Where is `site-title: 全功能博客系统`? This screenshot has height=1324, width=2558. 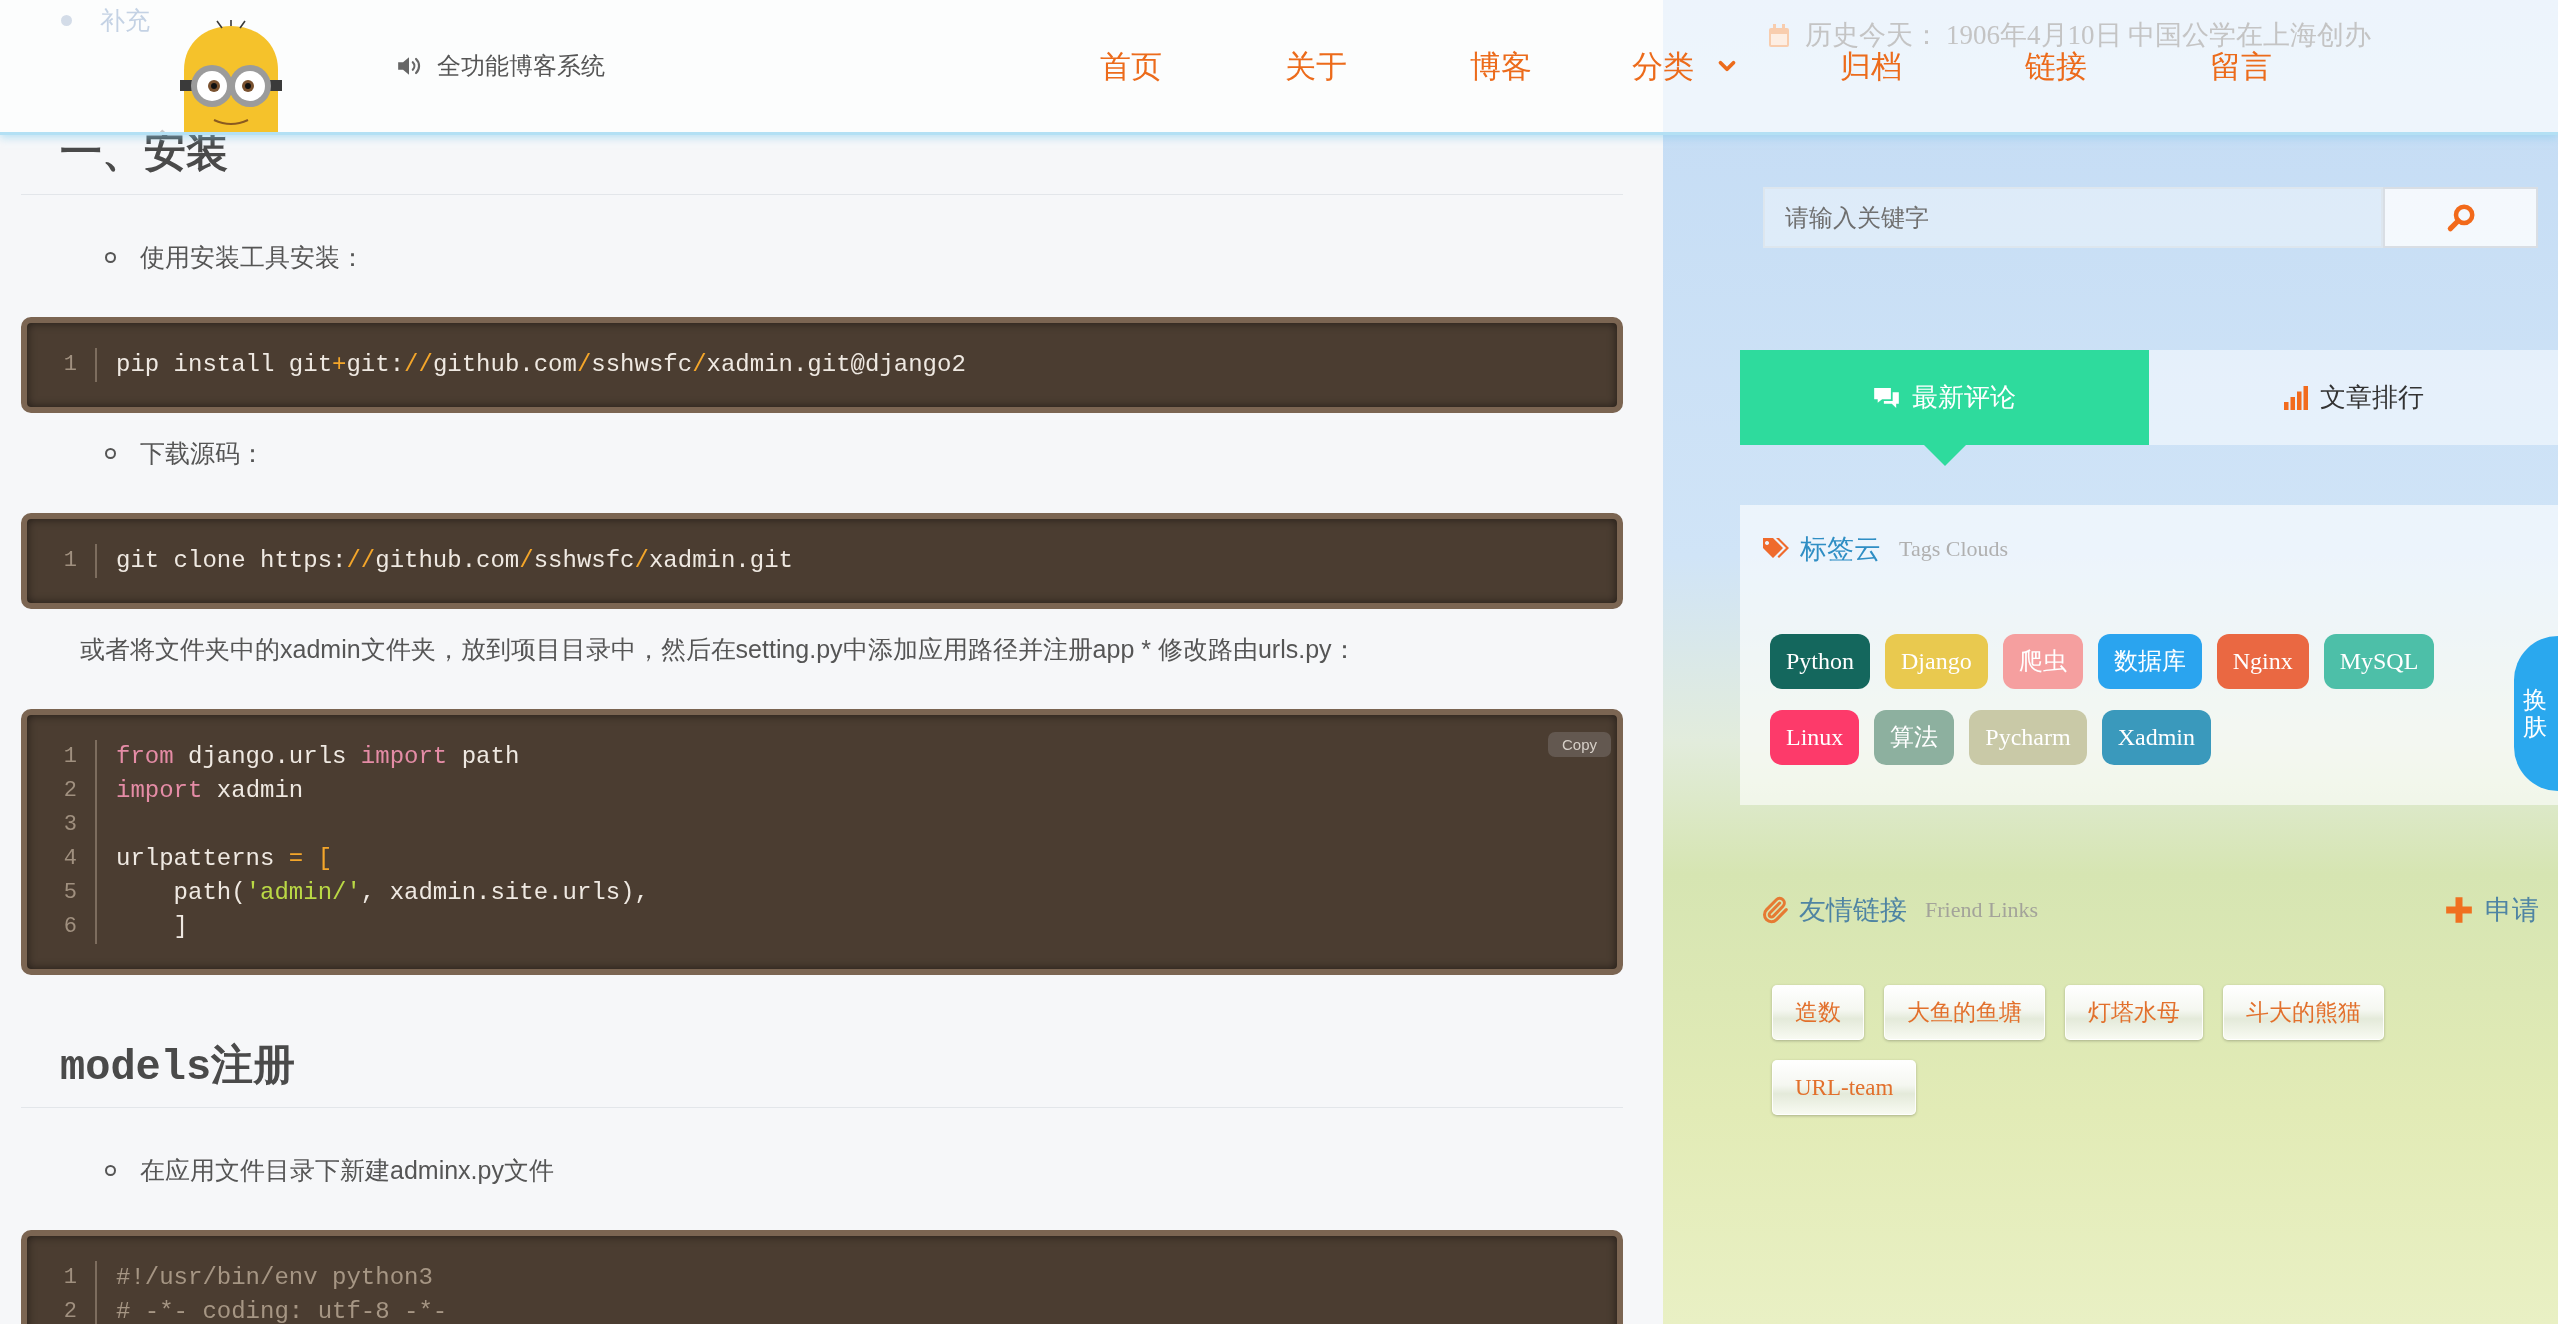
site-title: 全功能博客系统 is located at coordinates (521, 66).